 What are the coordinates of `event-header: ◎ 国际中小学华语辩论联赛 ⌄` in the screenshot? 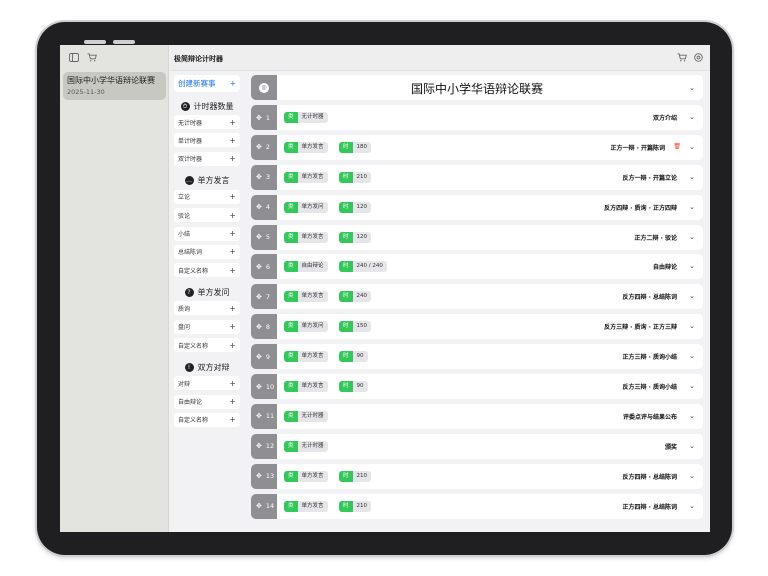 It's located at (477, 87).